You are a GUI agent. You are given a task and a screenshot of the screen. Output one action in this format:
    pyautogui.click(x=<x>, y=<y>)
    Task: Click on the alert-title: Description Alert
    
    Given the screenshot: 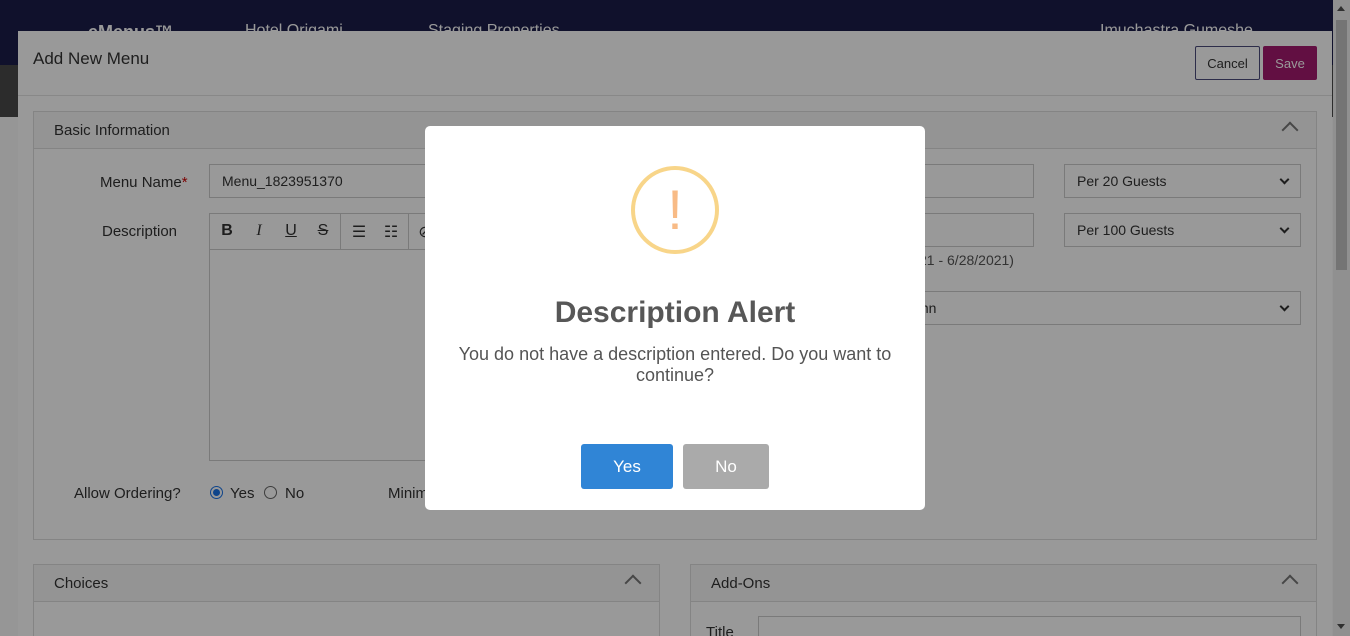 What is the action you would take?
    pyautogui.click(x=675, y=312)
    